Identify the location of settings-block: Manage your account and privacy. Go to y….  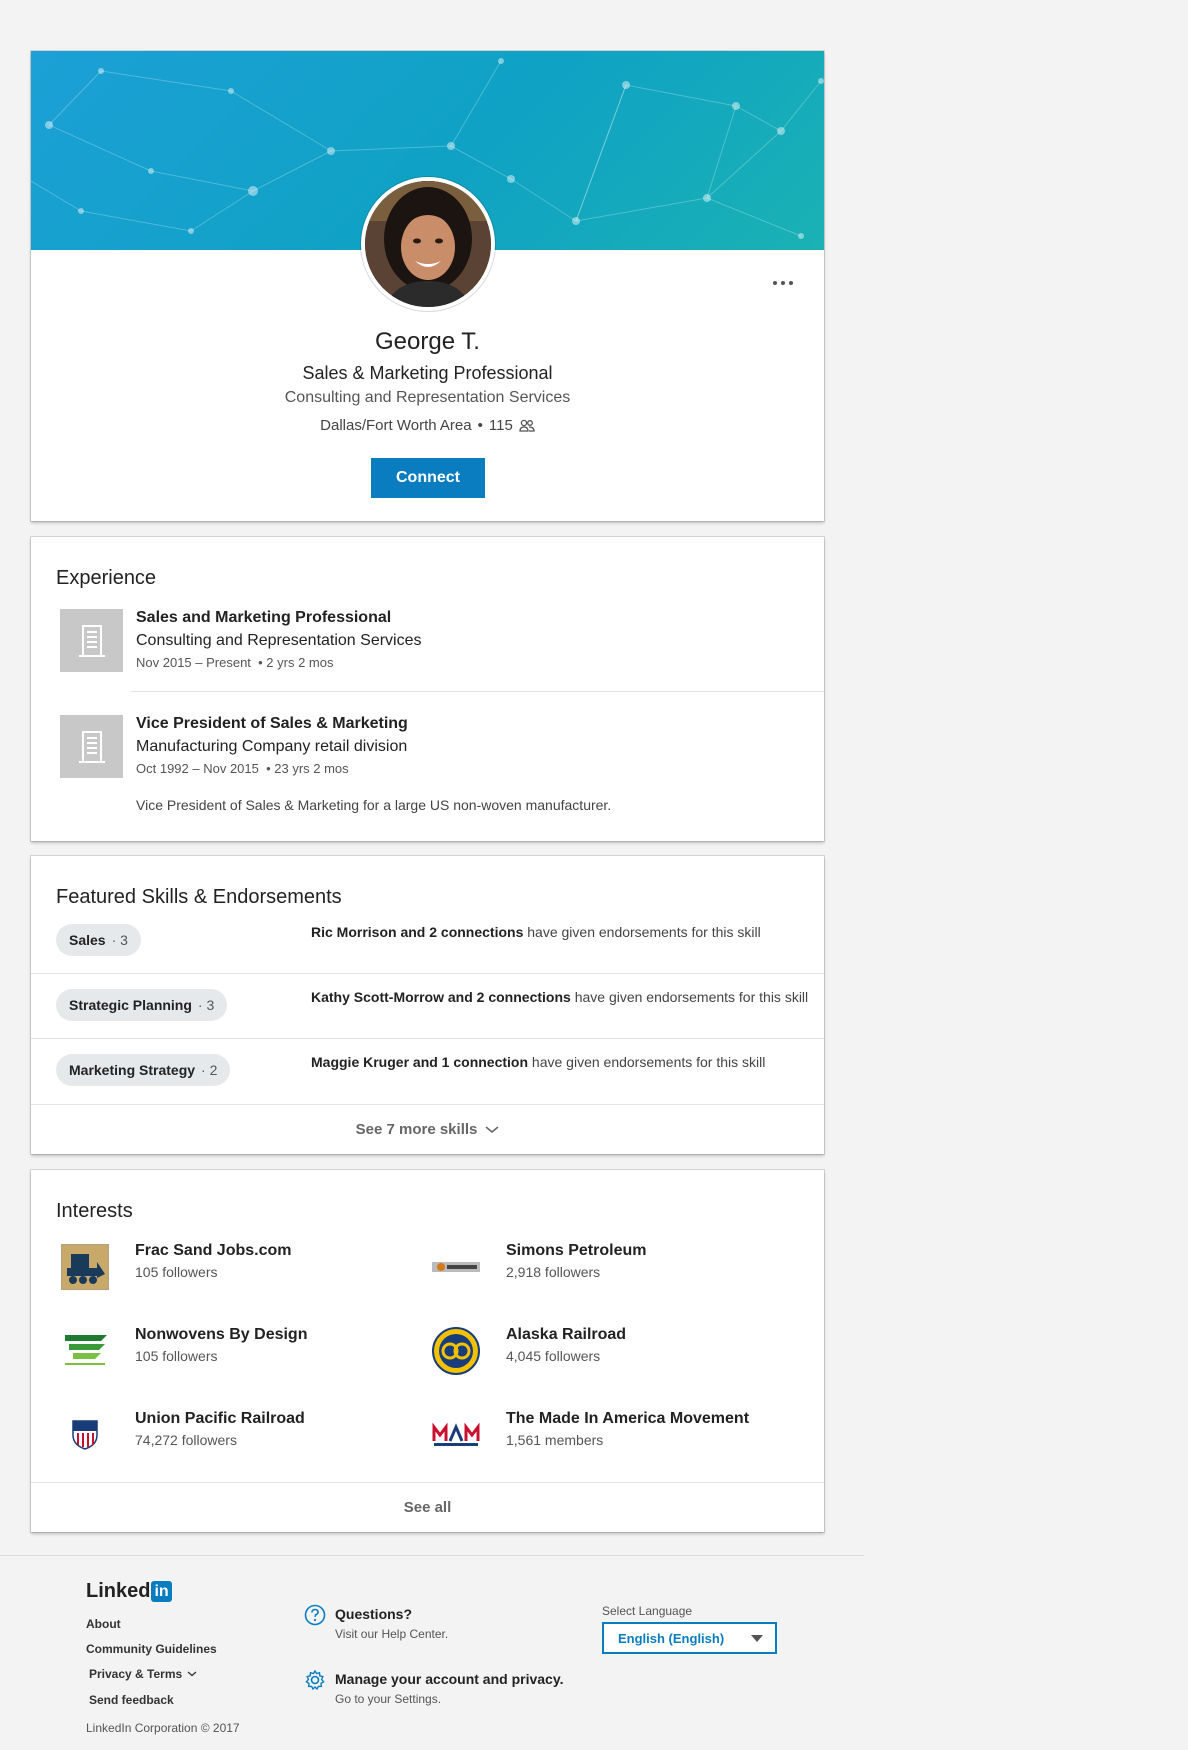
(449, 1688).